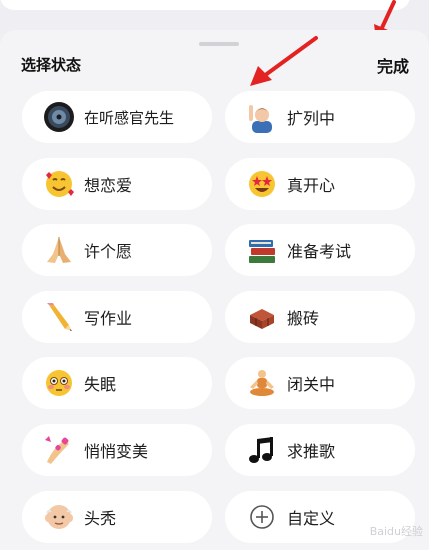  I want to click on status-option-retreat: 闭关中, so click(320, 383).